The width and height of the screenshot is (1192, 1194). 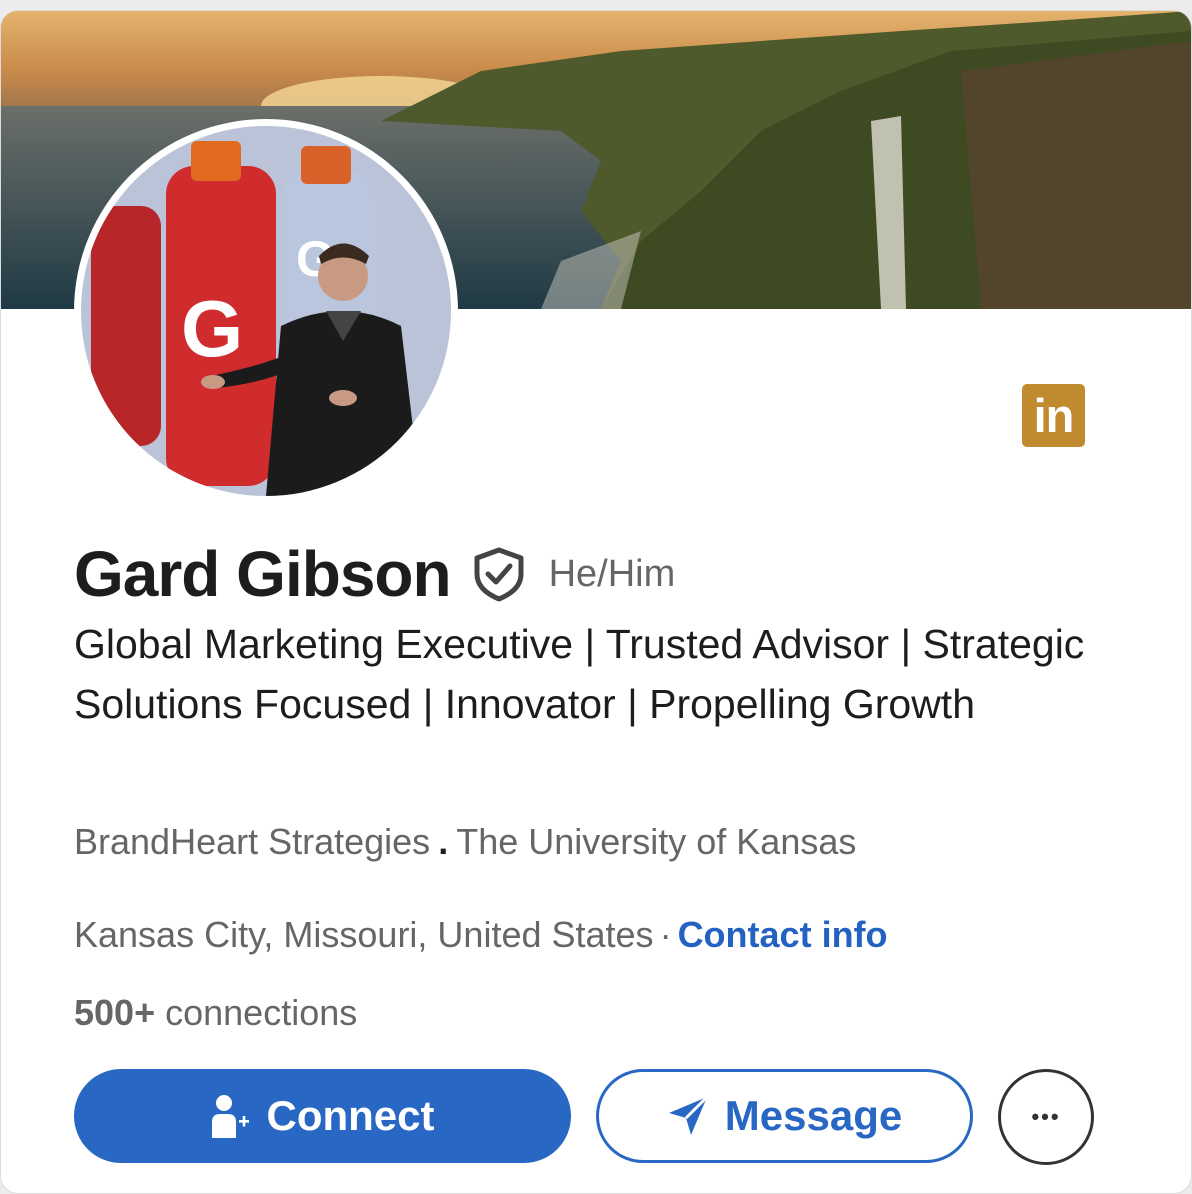 I want to click on school-link: The University of Kansas, so click(x=656, y=841).